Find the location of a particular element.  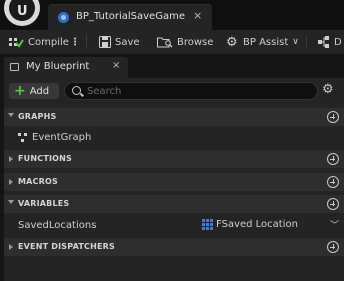

settings-gear-icon: ⚙ is located at coordinates (329, 90).